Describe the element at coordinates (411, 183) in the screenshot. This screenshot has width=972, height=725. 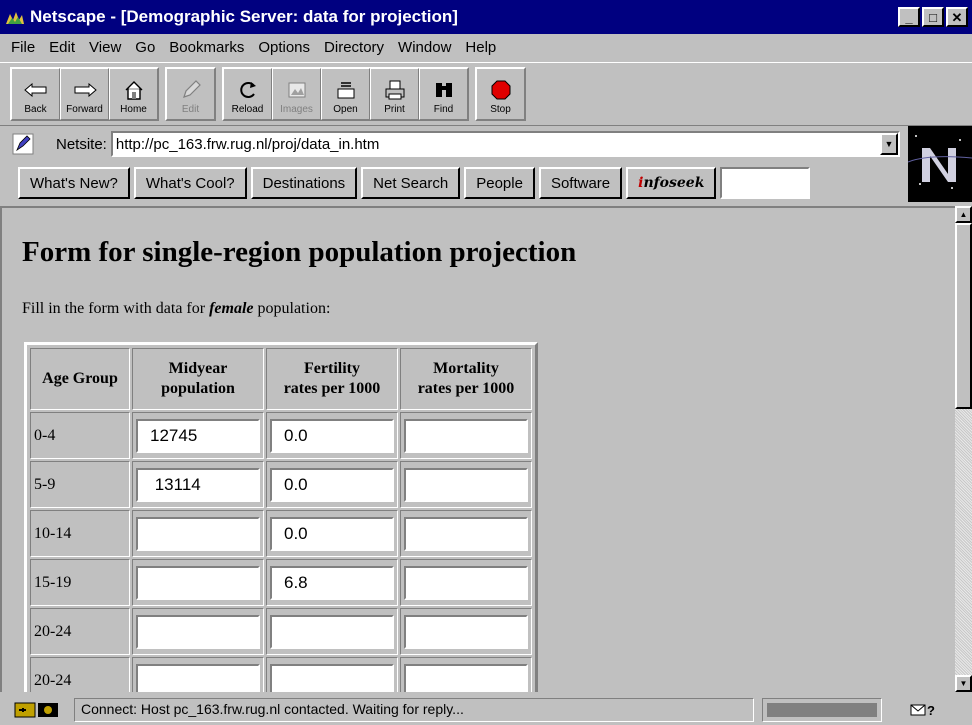
I see `net-search-button: Net Search` at that location.